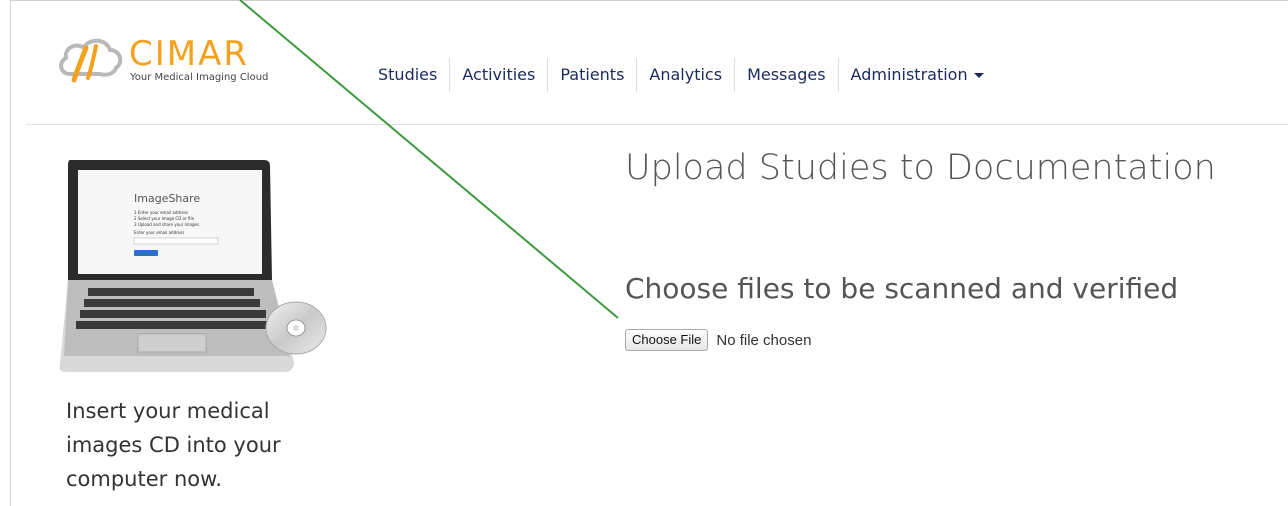 Image resolution: width=1288 pixels, height=506 pixels. I want to click on brand-name: CIMAR, so click(189, 54).